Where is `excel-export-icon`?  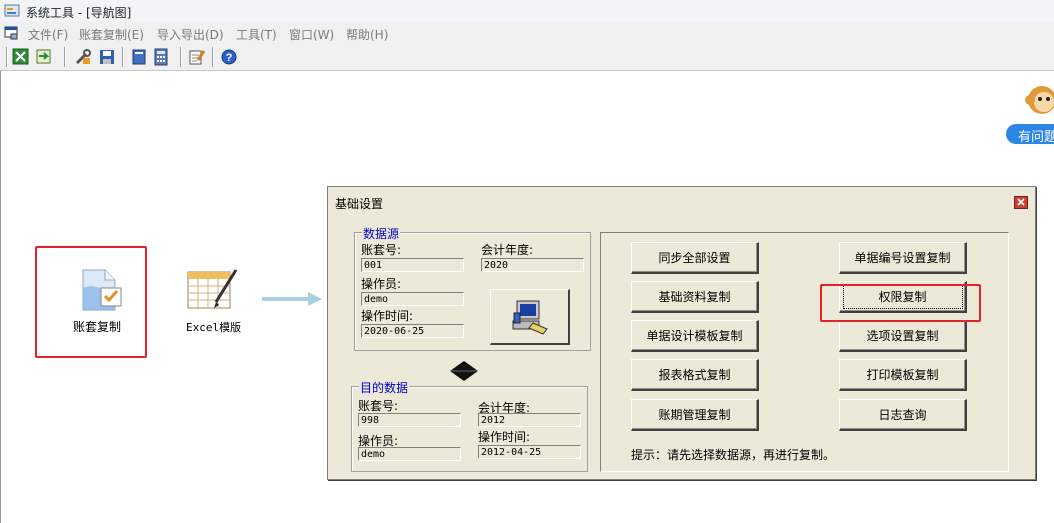 excel-export-icon is located at coordinates (21, 57).